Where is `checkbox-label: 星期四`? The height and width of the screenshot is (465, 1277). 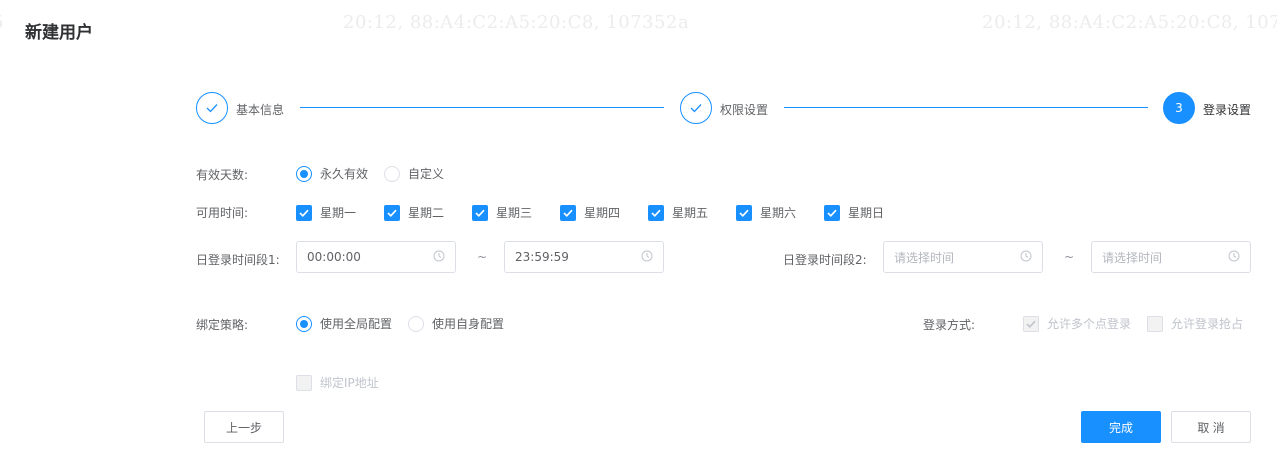
checkbox-label: 星期四 is located at coordinates (602, 213).